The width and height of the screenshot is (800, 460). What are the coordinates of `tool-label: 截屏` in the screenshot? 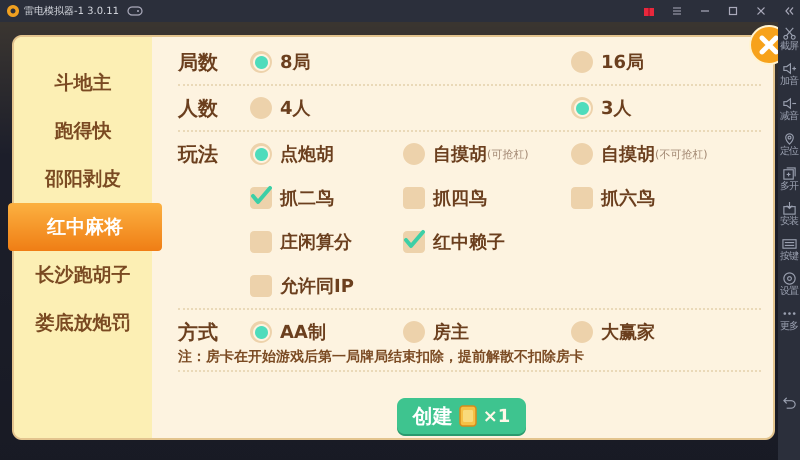 It's located at (789, 47).